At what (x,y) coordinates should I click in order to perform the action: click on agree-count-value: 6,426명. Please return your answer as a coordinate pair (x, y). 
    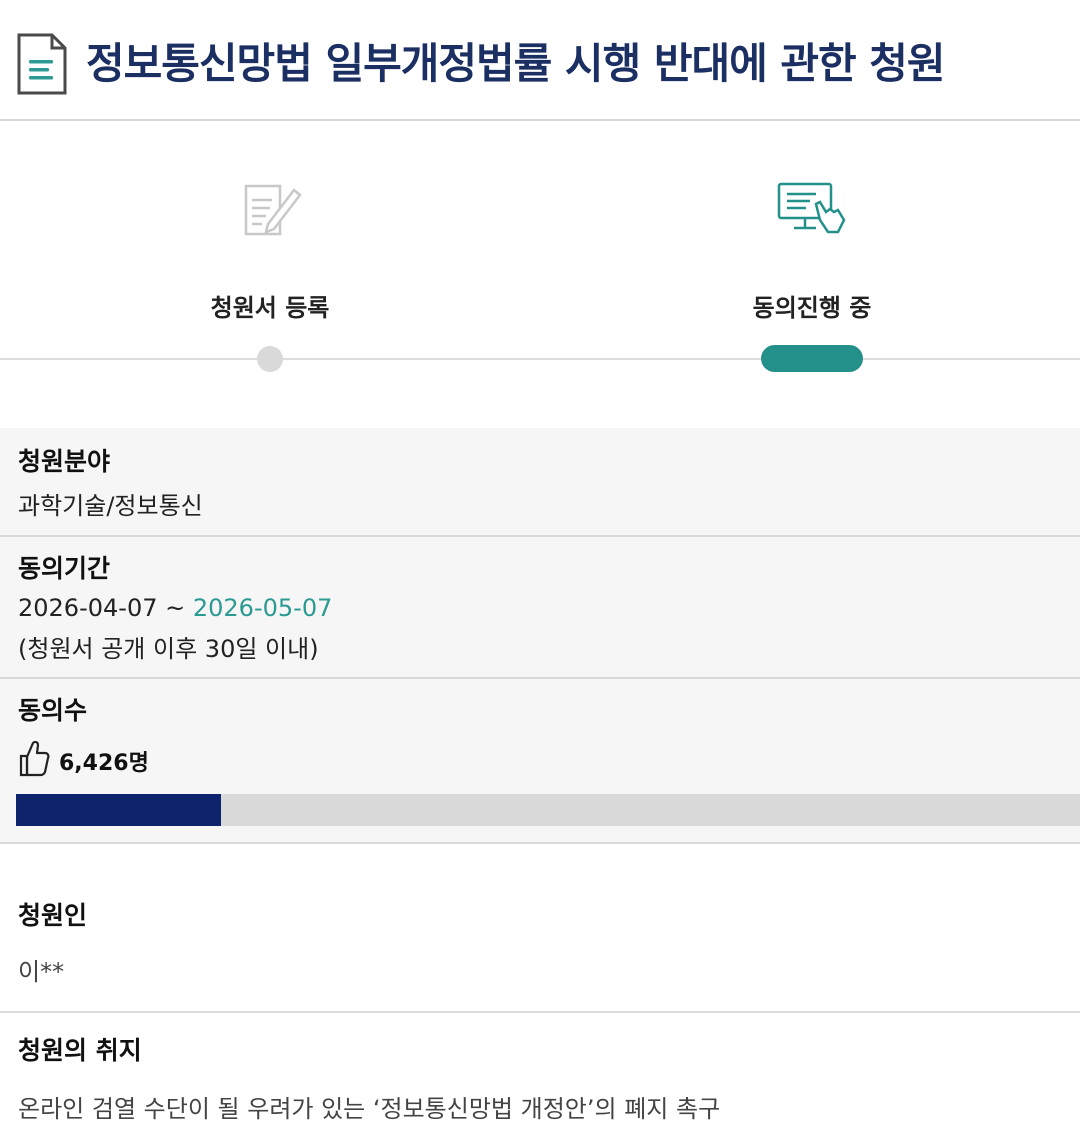
    Looking at the image, I should click on (104, 763).